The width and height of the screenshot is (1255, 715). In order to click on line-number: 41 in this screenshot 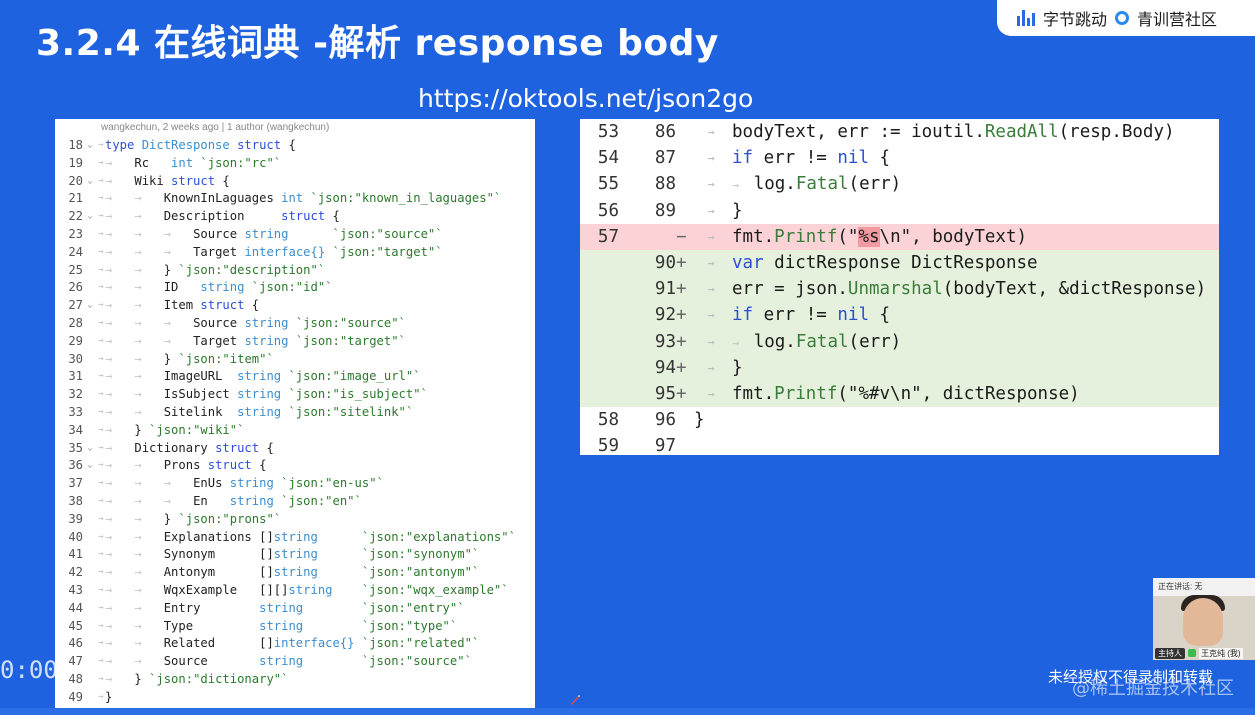, I will do `click(75, 554)`.